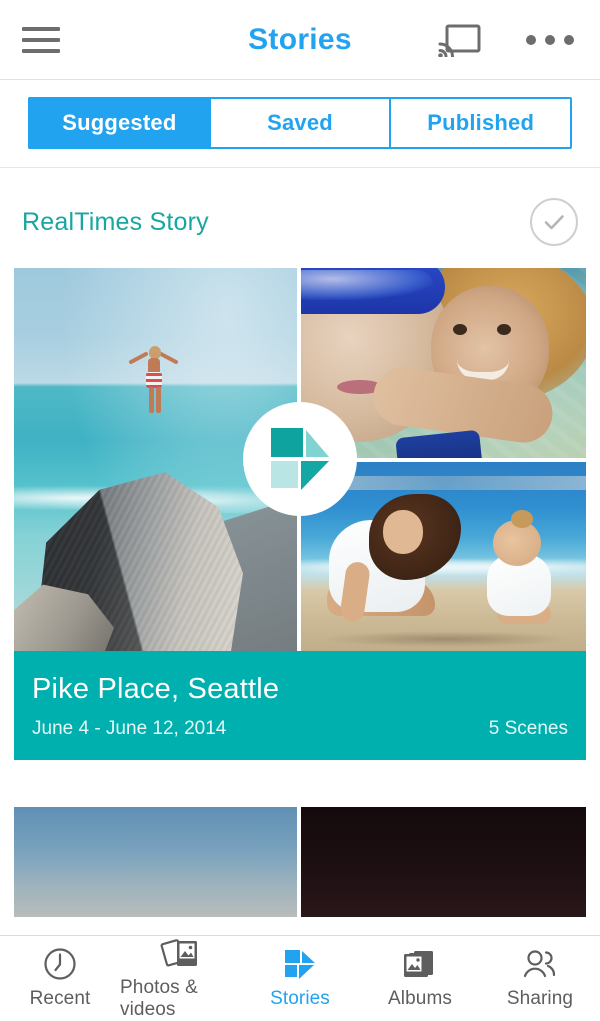 The height and width of the screenshot is (1021, 600). I want to click on tab-published: Published, so click(481, 123).